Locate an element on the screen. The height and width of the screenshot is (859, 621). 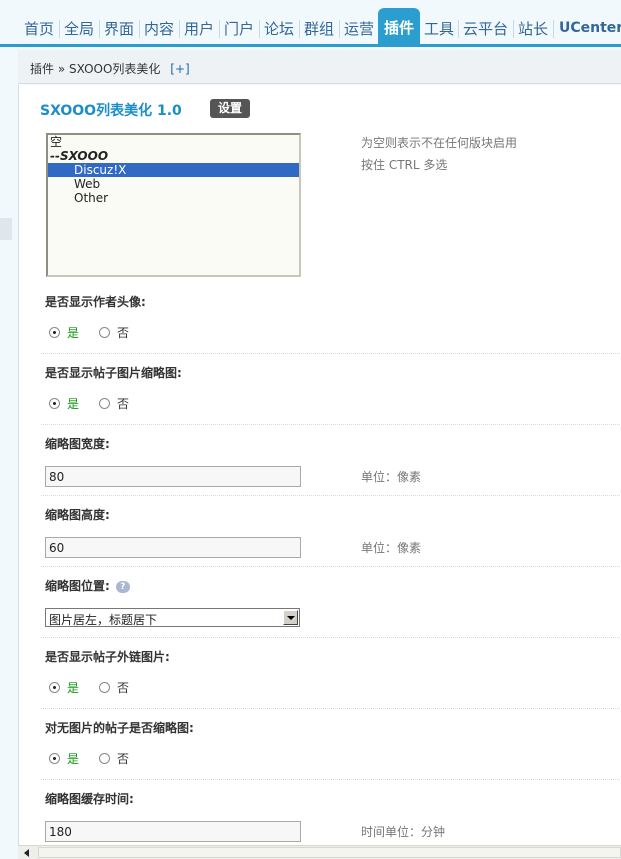
nav-operation: 运营 is located at coordinates (359, 29).